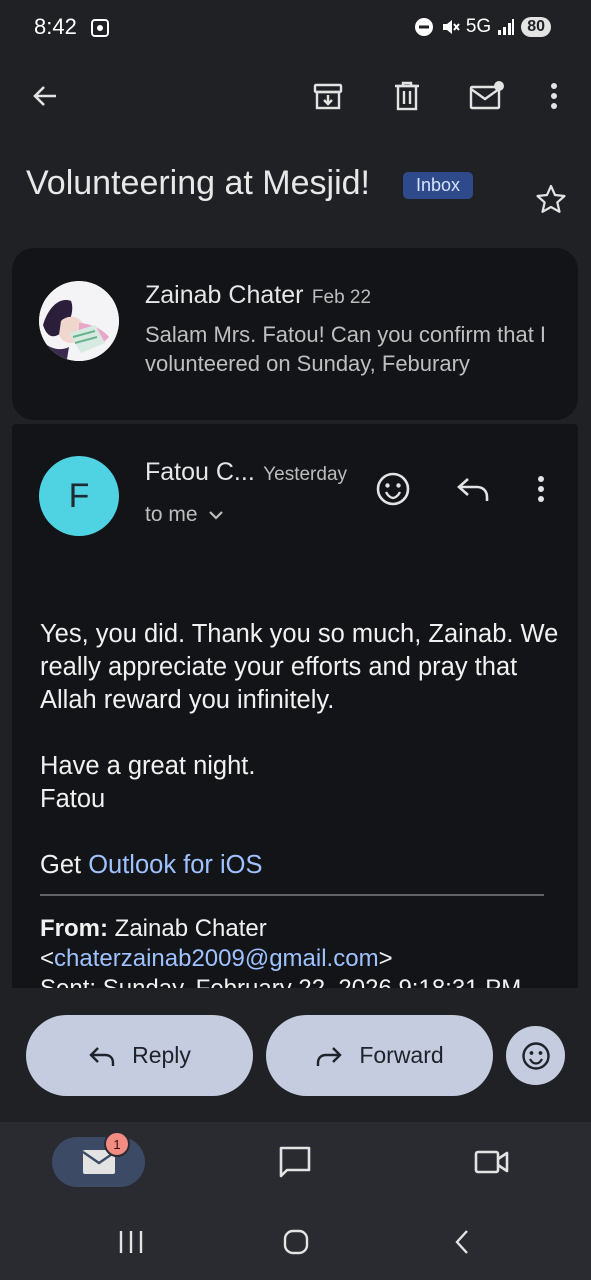 The width and height of the screenshot is (591, 1280). I want to click on reply-button: Reply, so click(139, 1055).